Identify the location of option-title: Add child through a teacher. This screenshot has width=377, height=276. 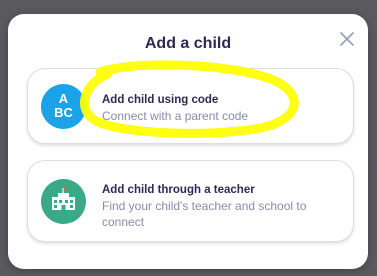
(178, 190).